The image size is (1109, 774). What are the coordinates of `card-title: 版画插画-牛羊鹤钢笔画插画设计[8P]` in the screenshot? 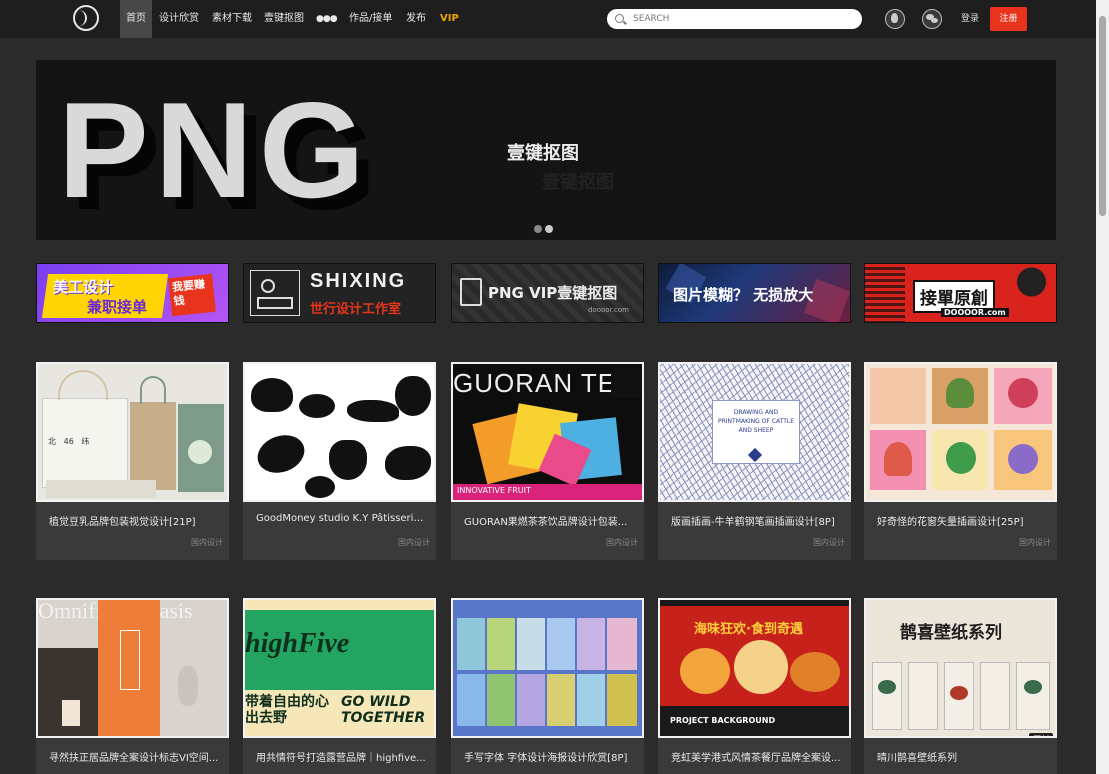 It's located at (757, 520).